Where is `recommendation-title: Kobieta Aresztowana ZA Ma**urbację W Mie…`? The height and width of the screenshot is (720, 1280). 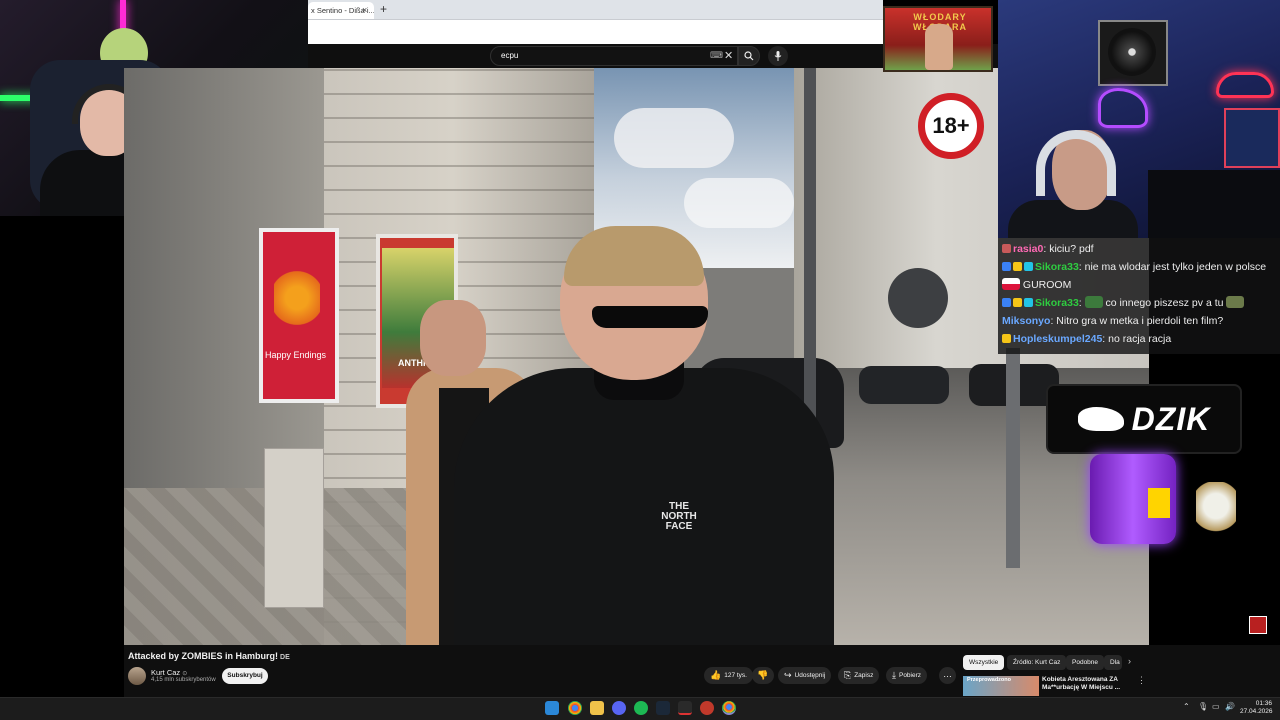
recommendation-title: Kobieta Aresztowana ZA Ma**urbację W Mie… is located at coordinates (1087, 684).